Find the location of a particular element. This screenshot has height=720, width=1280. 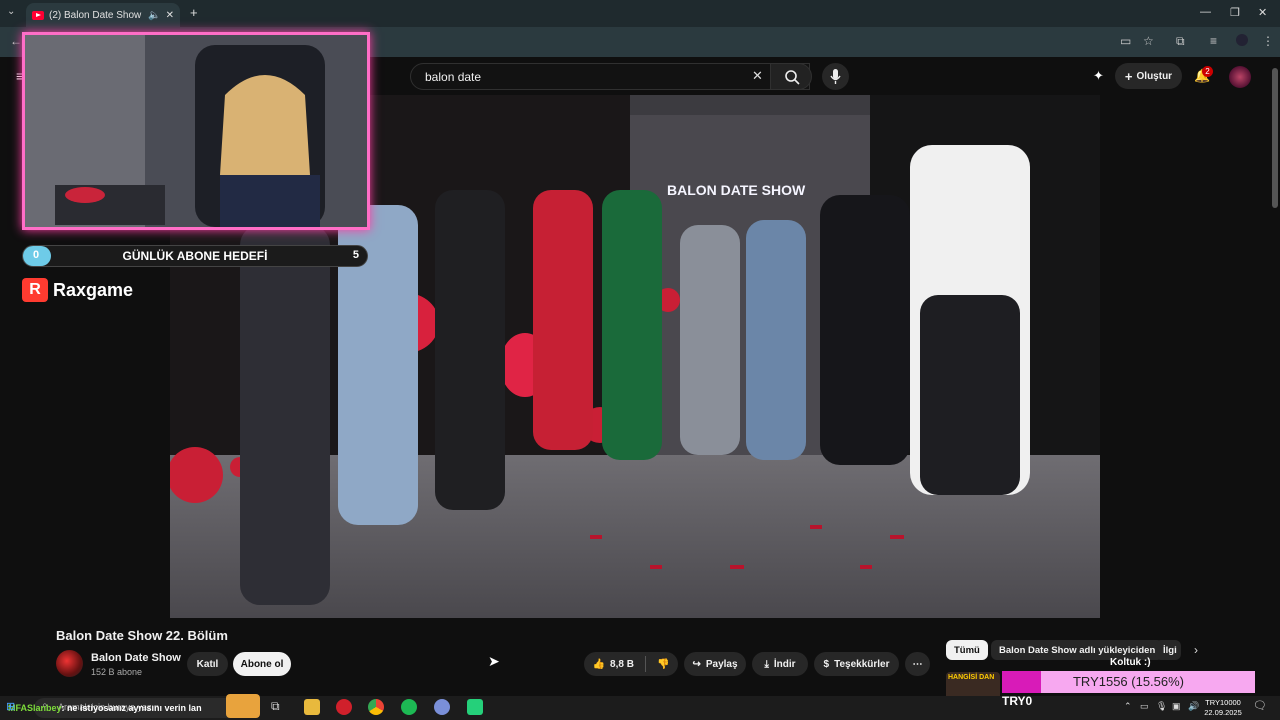

voice-search-button is located at coordinates (835, 76).